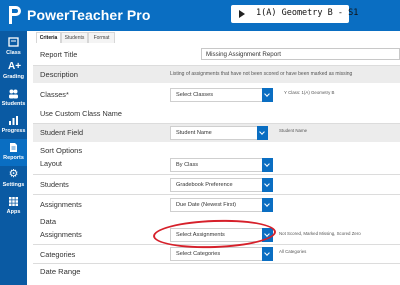  I want to click on assignments-note: Not Scored, Marked Missing, Scored Zero, so click(320, 233).